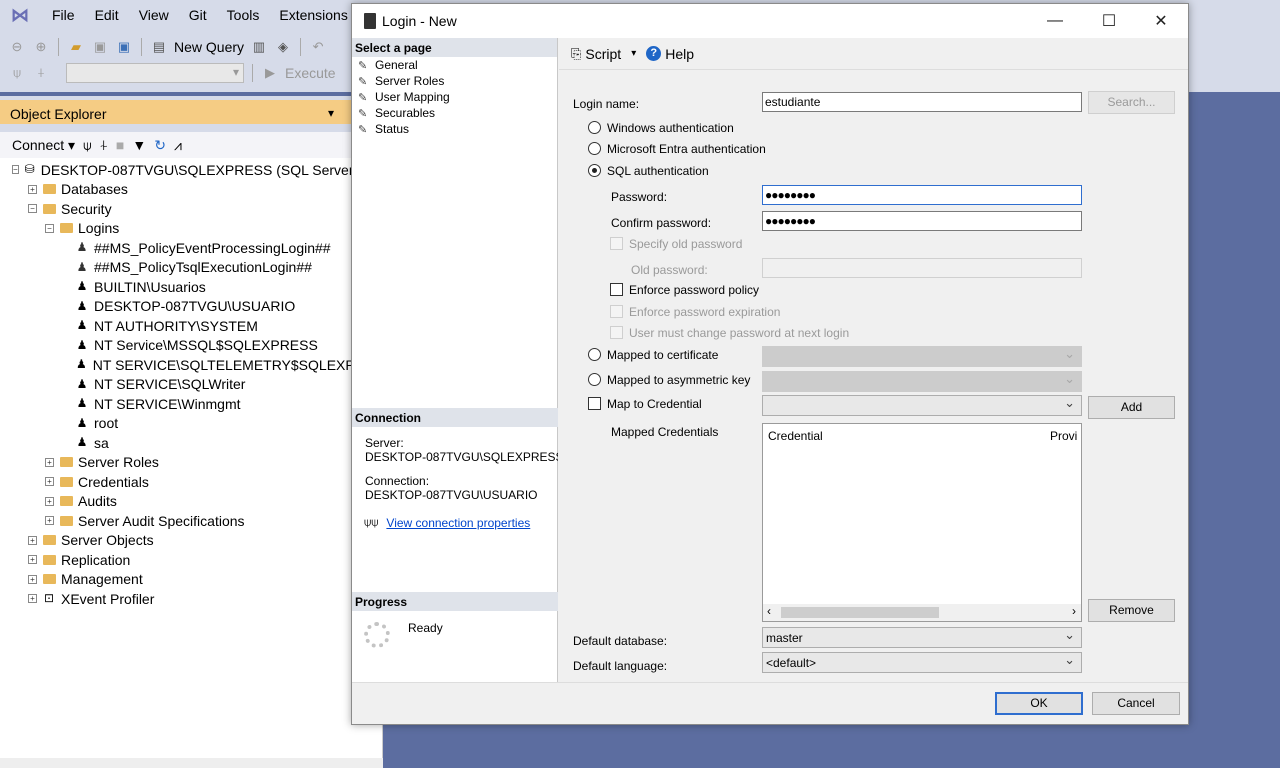  I want to click on column-header-credential: Credential, so click(795, 436).